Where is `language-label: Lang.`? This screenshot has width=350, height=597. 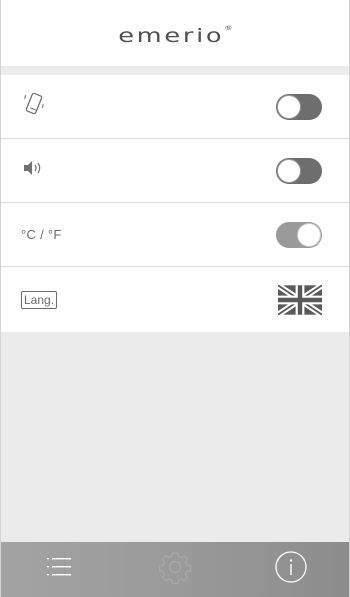 language-label: Lang. is located at coordinates (39, 299).